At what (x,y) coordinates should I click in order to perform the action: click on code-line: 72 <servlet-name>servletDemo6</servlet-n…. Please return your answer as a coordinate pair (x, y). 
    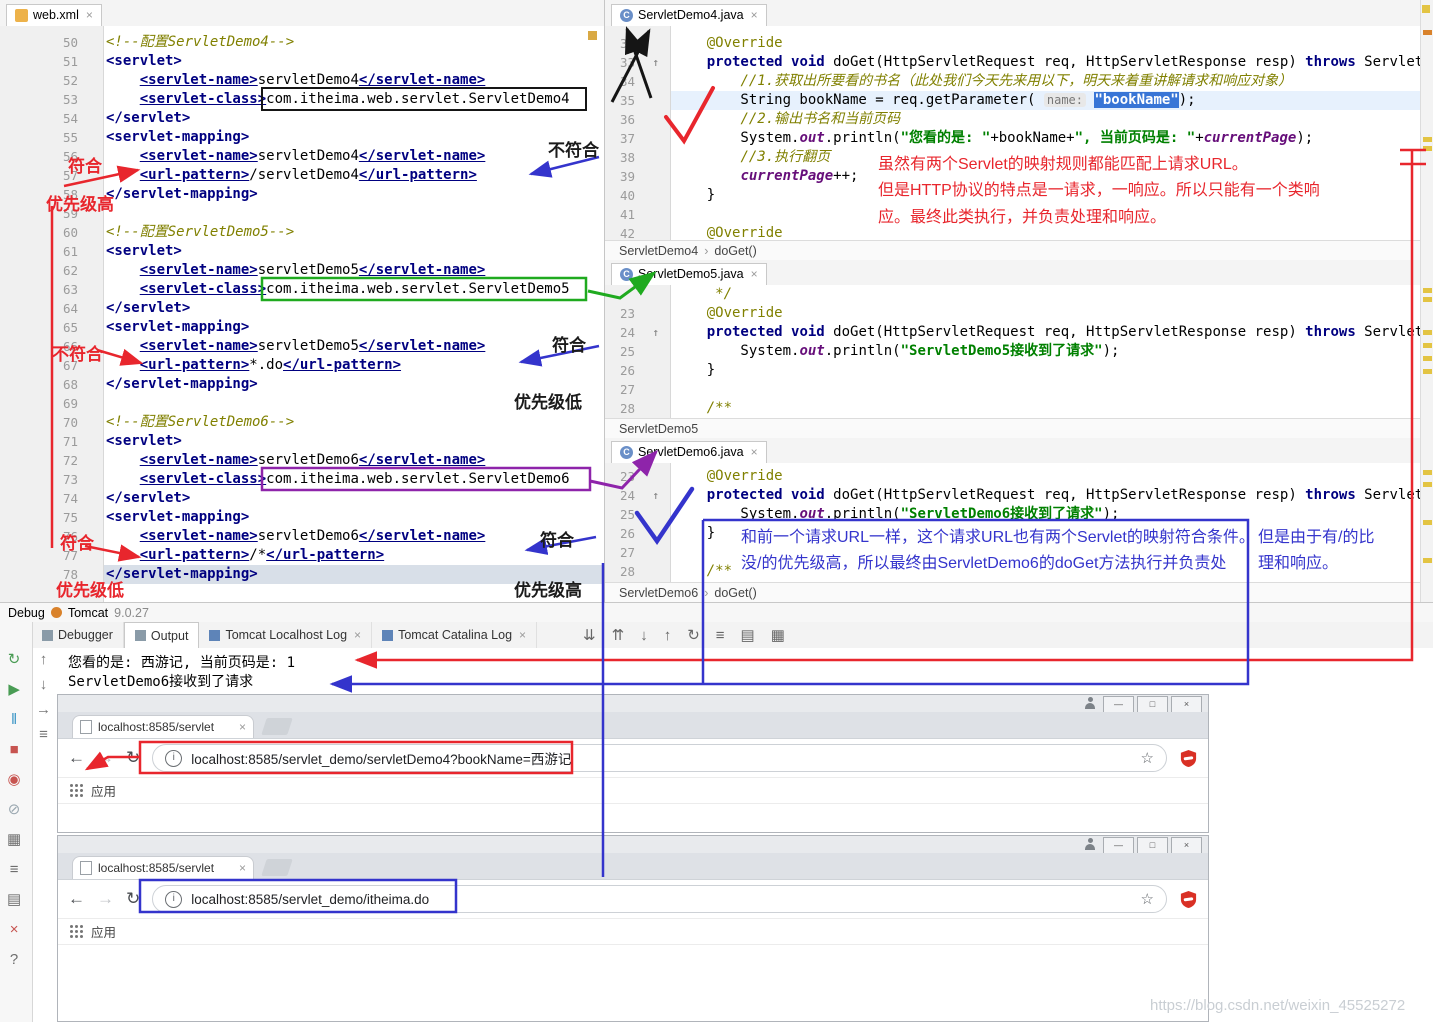
    Looking at the image, I should click on (302, 460).